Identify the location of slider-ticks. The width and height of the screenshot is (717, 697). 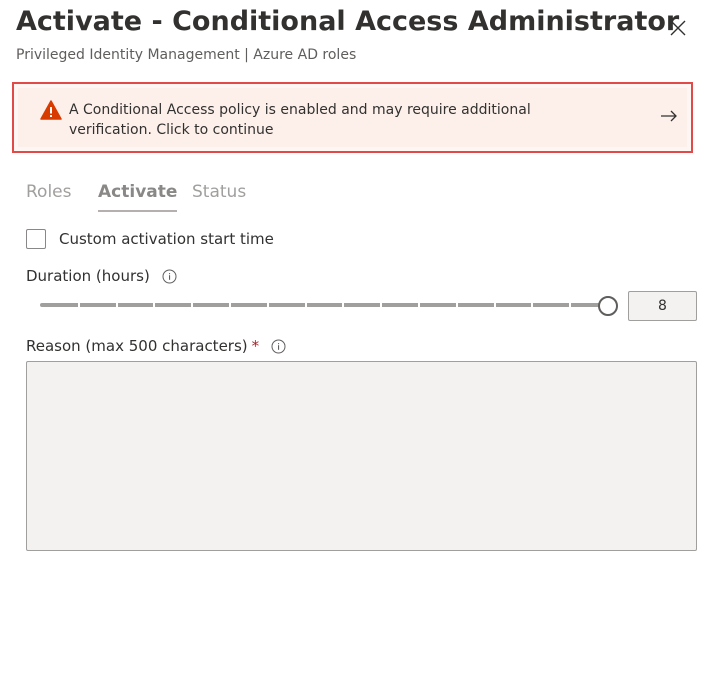
(323, 306).